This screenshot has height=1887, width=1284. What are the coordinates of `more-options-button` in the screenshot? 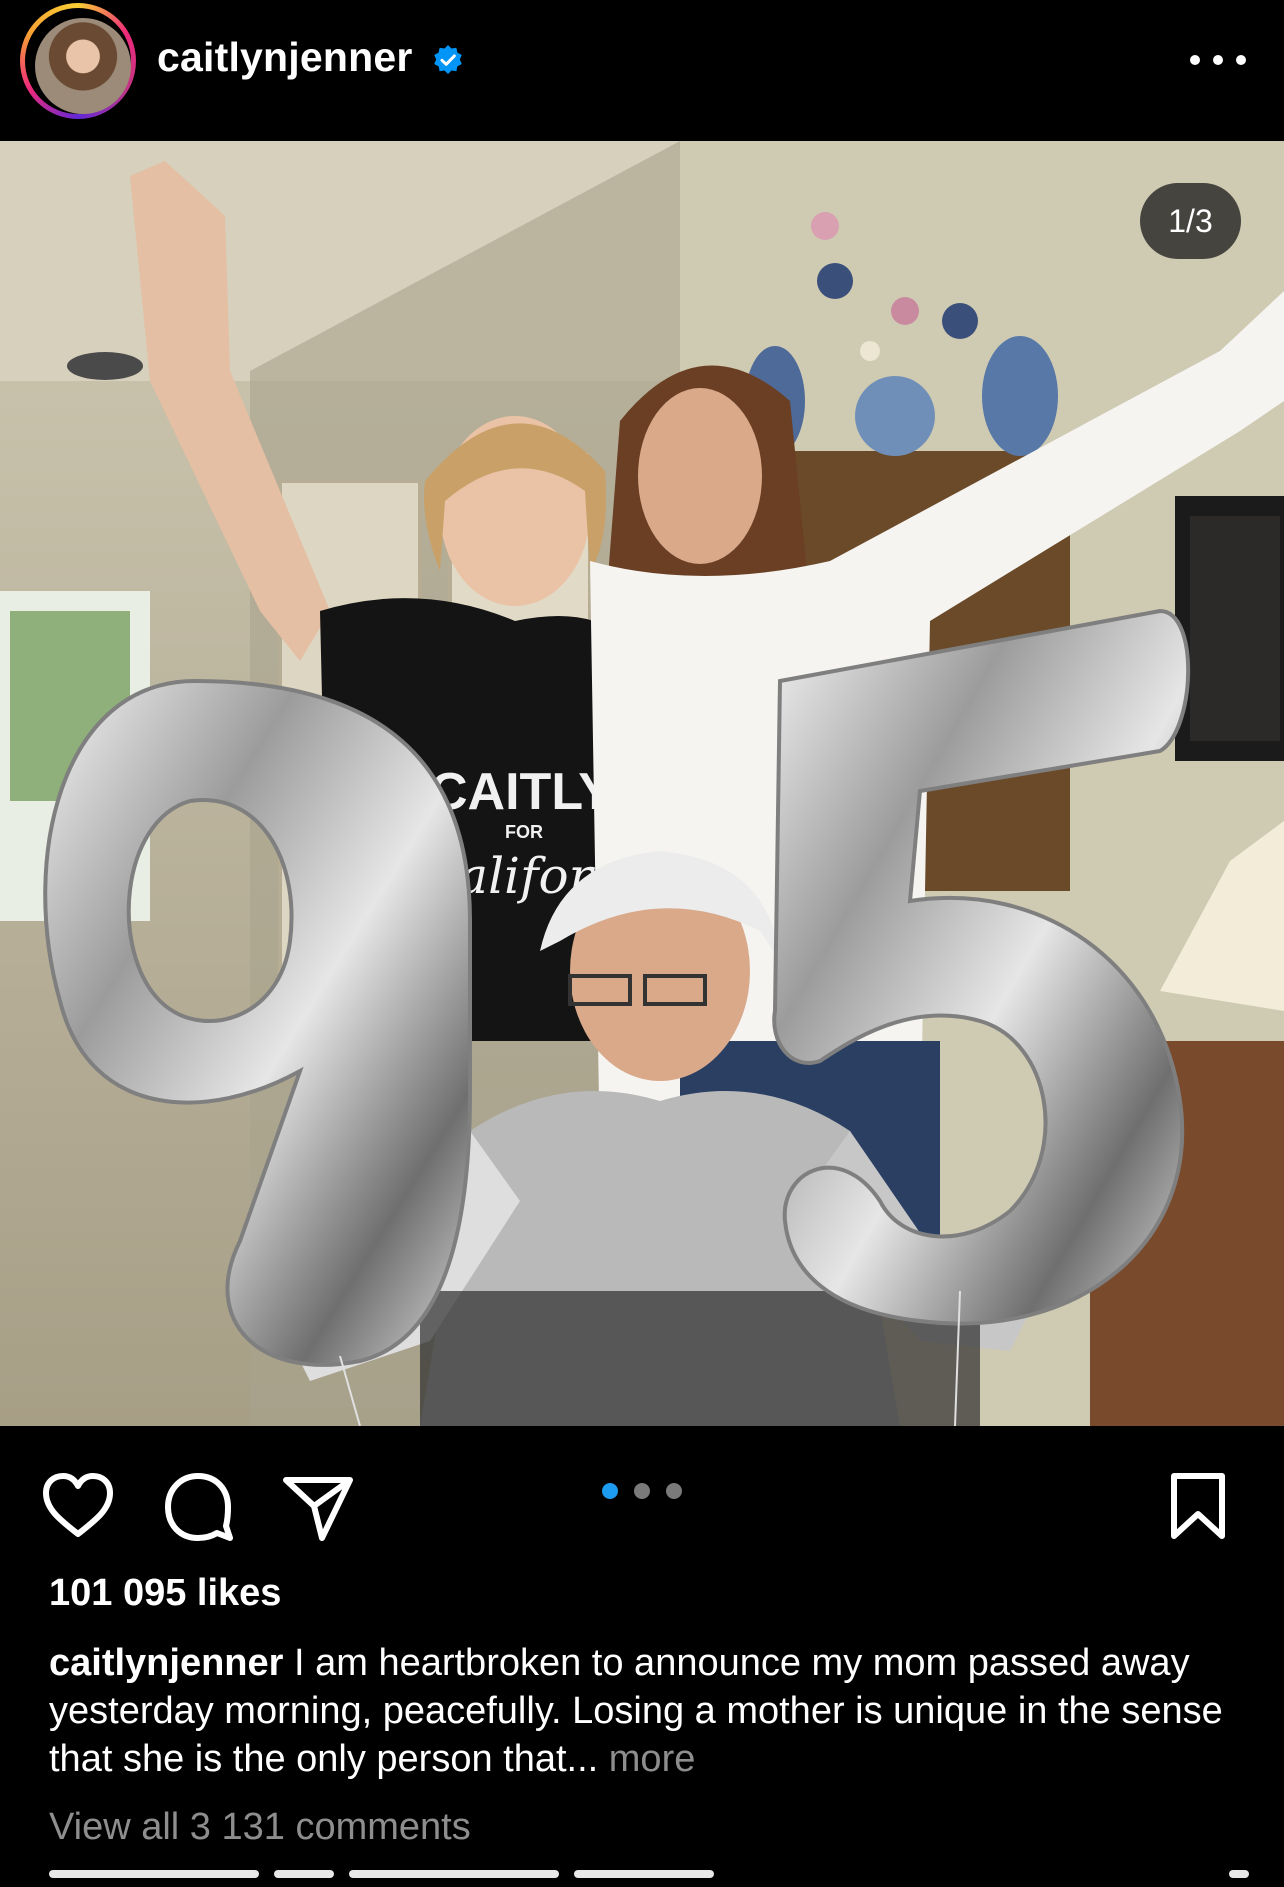 It's located at (1218, 60).